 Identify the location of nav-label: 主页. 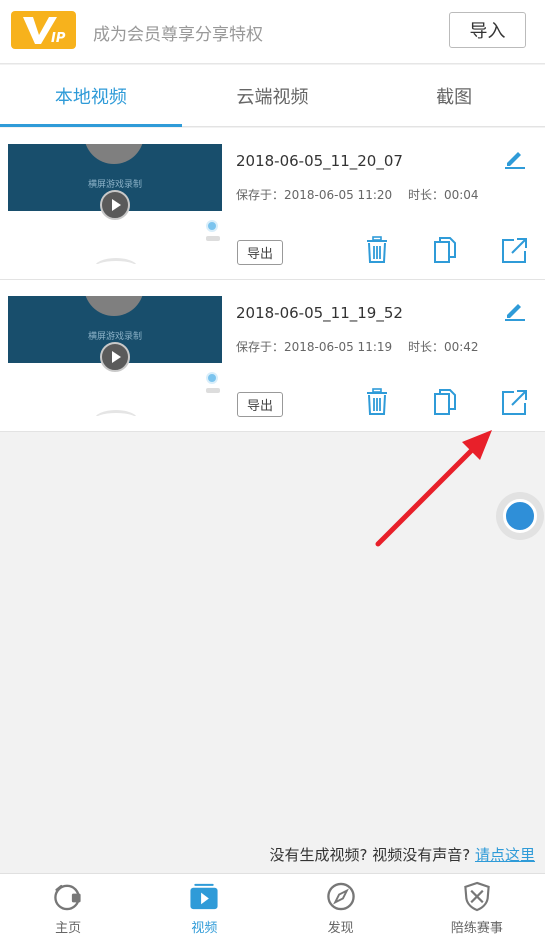
(68, 928).